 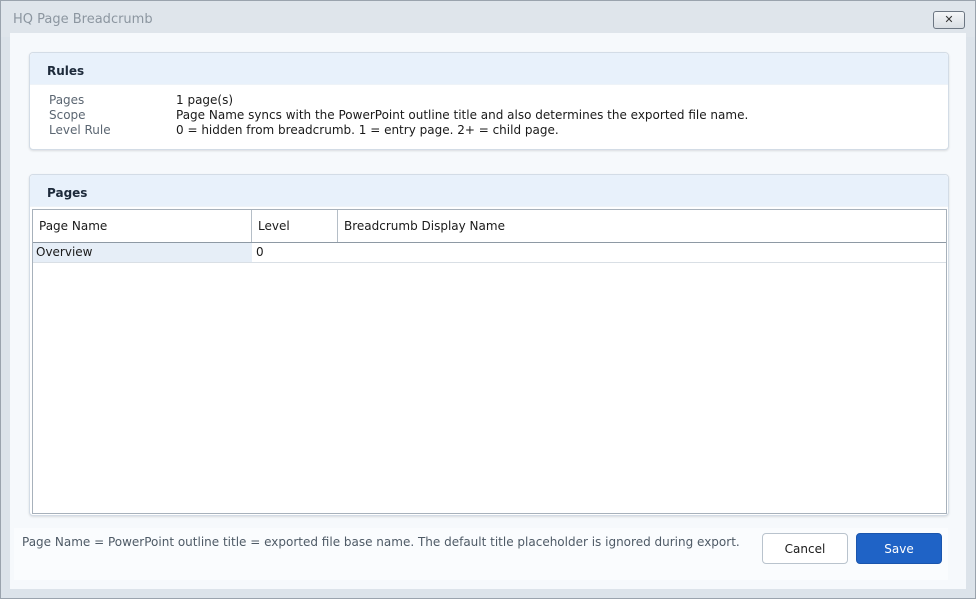 I want to click on table-row: Overview 0, so click(x=489, y=253).